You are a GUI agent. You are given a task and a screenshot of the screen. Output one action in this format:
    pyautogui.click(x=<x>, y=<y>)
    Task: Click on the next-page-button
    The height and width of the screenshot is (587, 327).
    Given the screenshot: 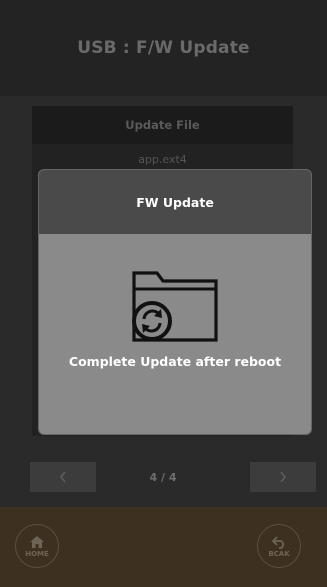 What is the action you would take?
    pyautogui.click(x=283, y=477)
    